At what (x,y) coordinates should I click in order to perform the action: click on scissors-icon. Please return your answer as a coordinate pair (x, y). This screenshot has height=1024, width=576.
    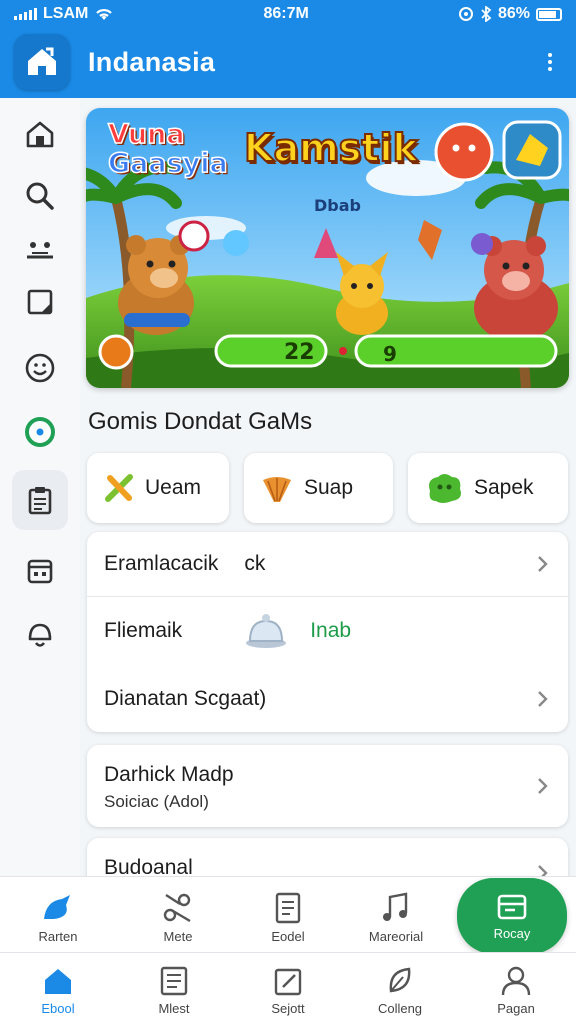
    Looking at the image, I should click on (177, 908).